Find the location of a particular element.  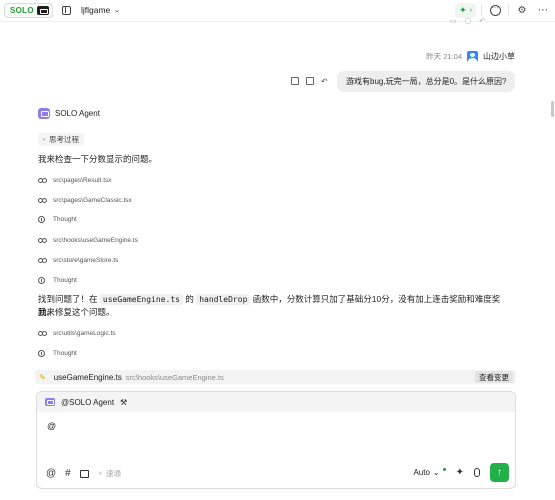

status-dot is located at coordinates (444, 469).